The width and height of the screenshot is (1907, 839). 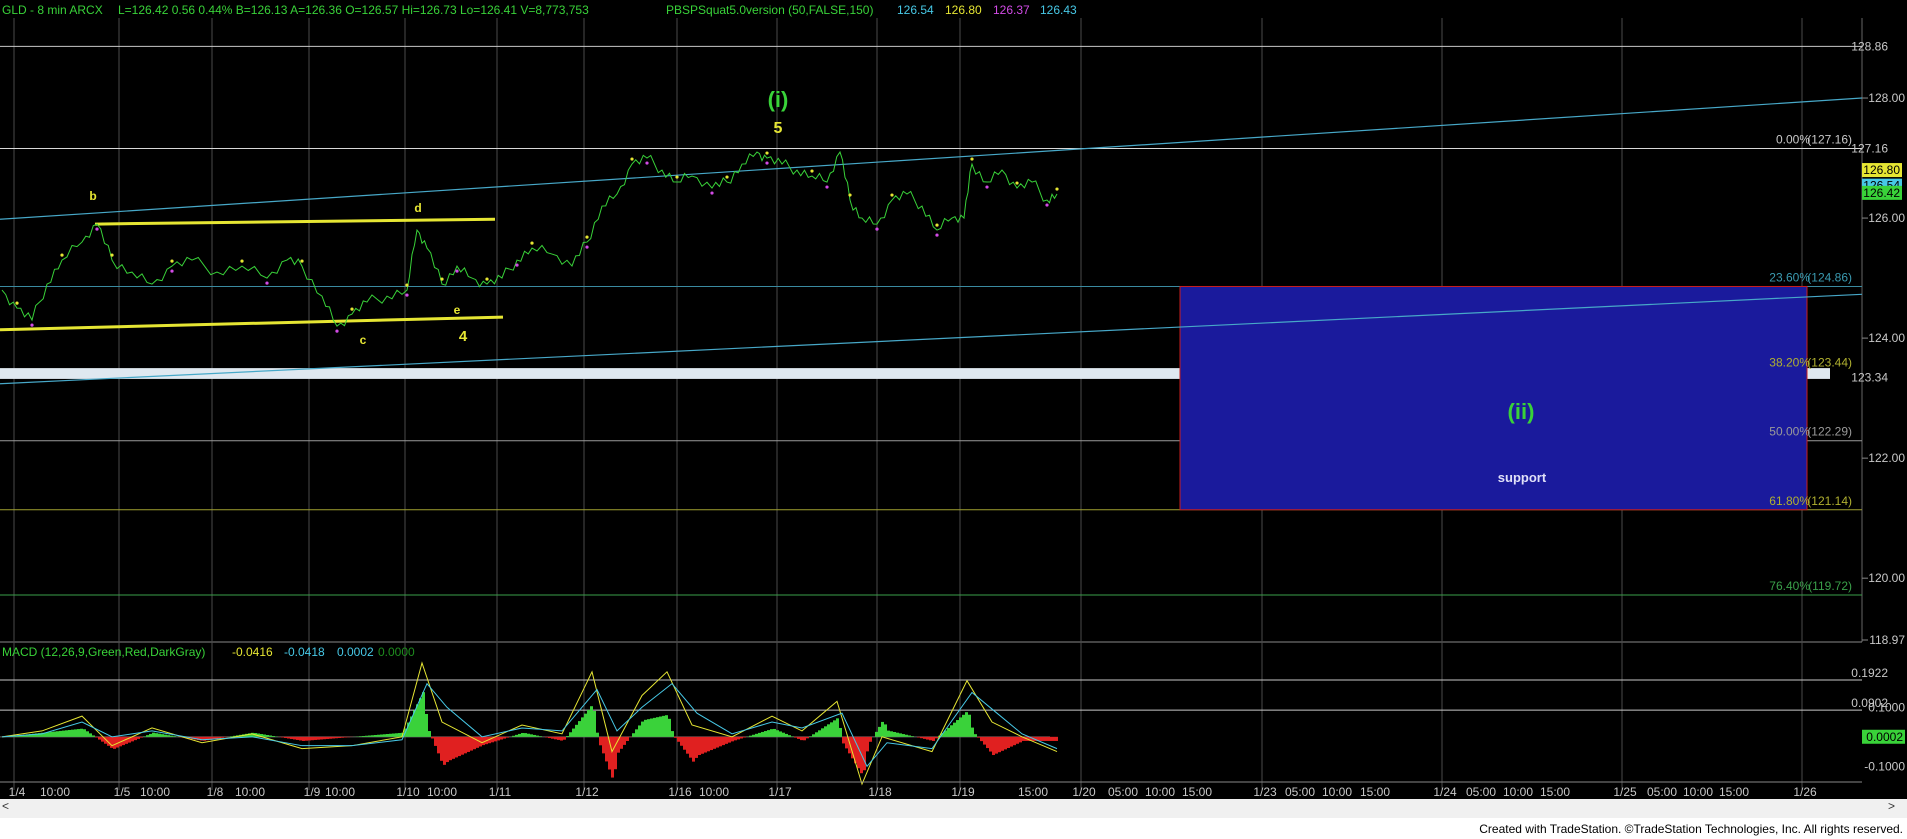 I want to click on fib-level-label: 0.00%, so click(x=1793, y=139).